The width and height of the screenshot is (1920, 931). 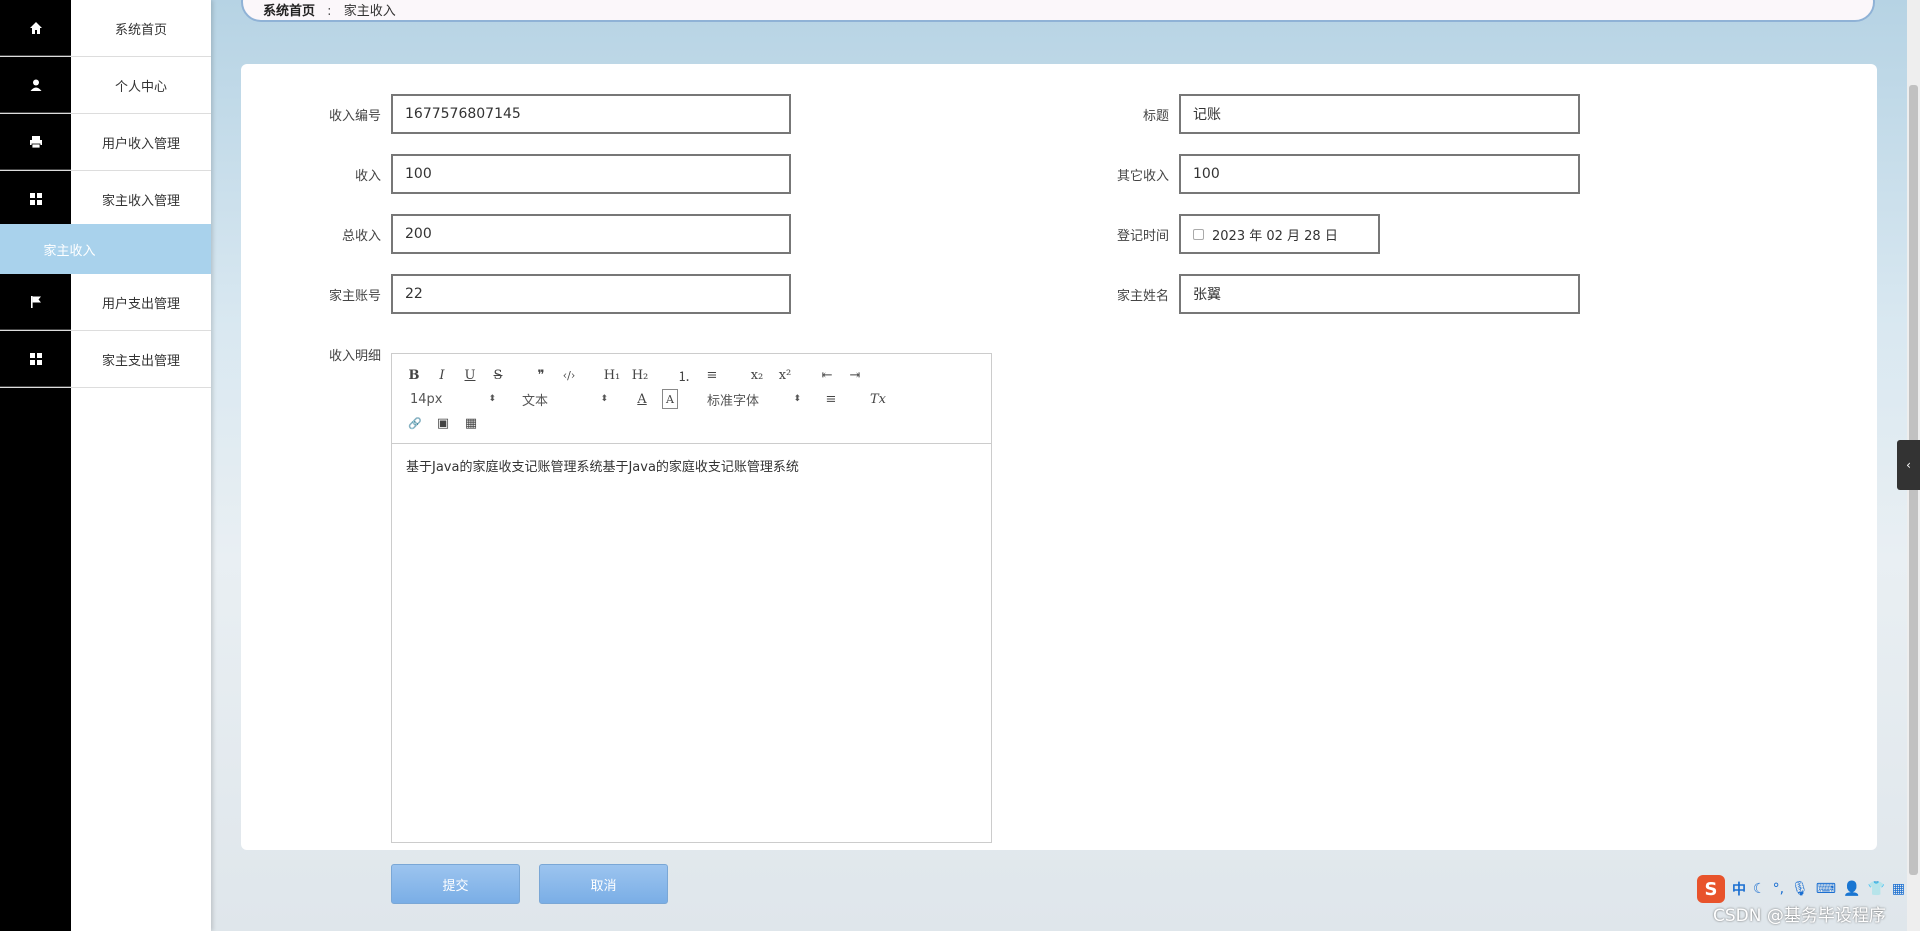 What do you see at coordinates (603, 884) in the screenshot?
I see `cancel-button: 取消` at bounding box center [603, 884].